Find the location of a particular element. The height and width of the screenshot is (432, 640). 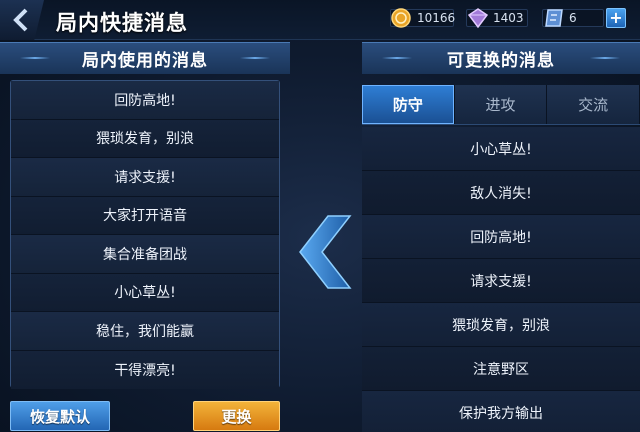

back-button is located at coordinates (22, 20).